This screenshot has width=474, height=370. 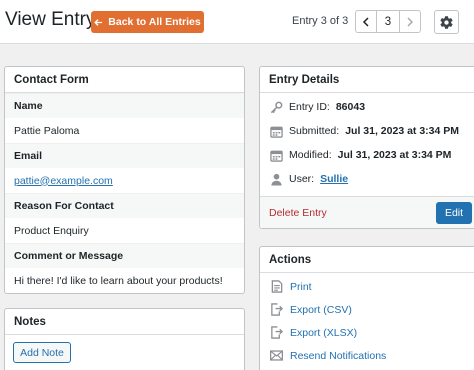 What do you see at coordinates (124, 255) in the screenshot?
I see `field-label-message: Comment or Message` at bounding box center [124, 255].